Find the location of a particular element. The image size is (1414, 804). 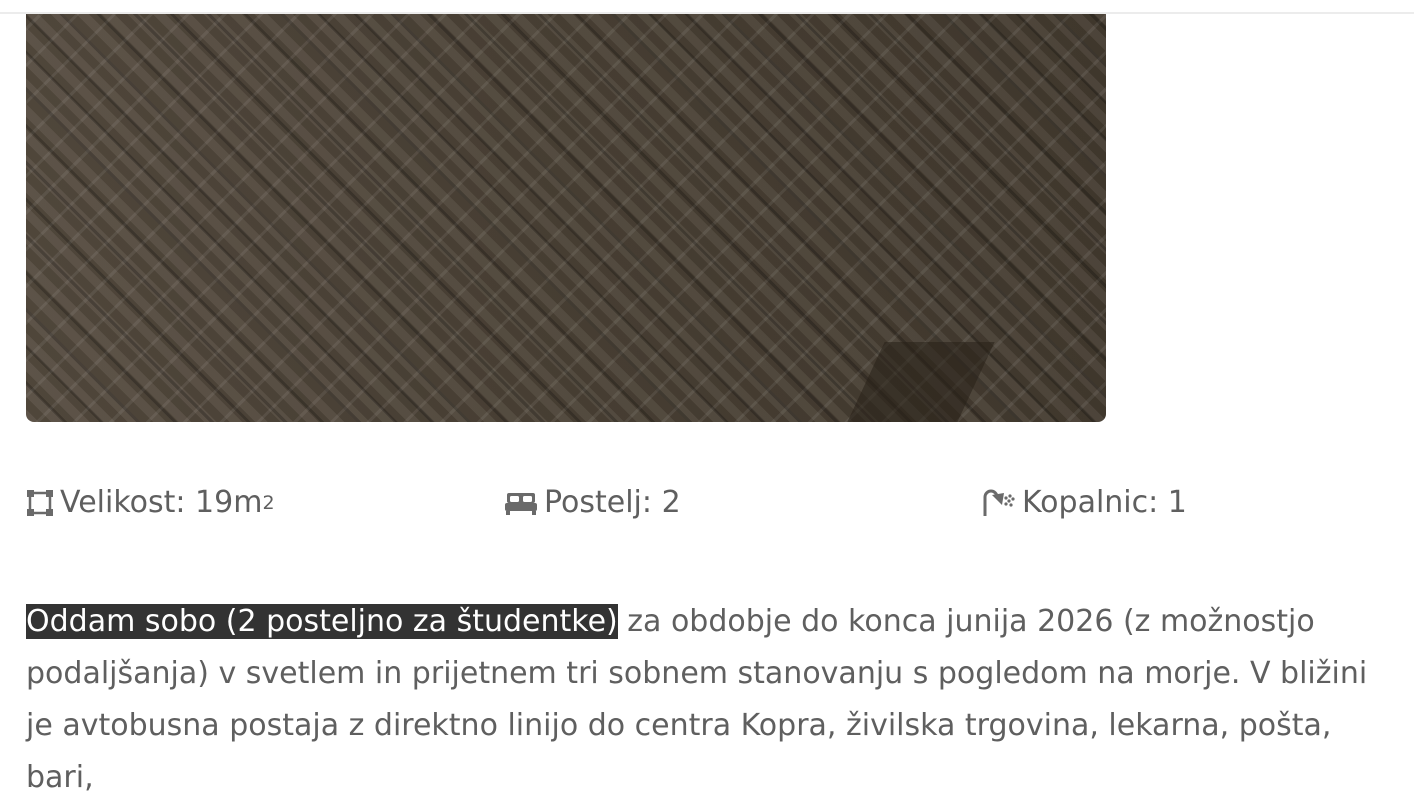

feature-beds-label: Postelj: is located at coordinates (598, 502).